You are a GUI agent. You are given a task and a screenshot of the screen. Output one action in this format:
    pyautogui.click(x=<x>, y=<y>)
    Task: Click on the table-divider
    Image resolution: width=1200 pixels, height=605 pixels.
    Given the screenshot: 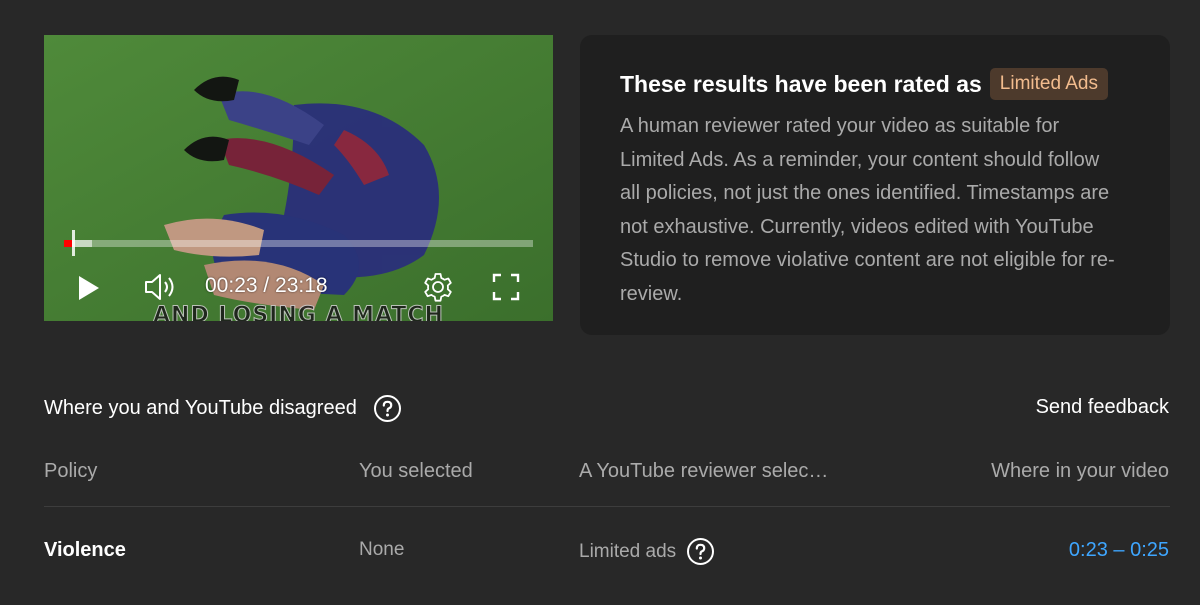 What is the action you would take?
    pyautogui.click(x=607, y=506)
    